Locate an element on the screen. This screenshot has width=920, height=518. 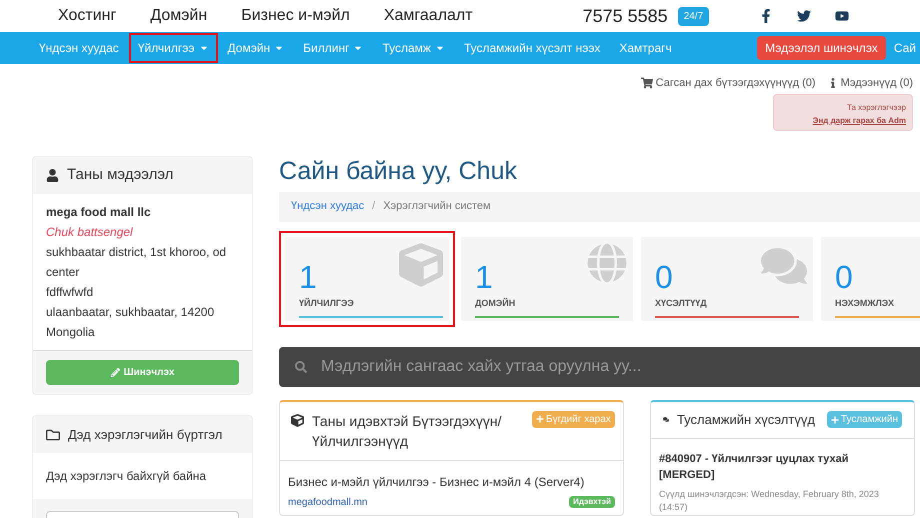
pencil-icon is located at coordinates (115, 372).